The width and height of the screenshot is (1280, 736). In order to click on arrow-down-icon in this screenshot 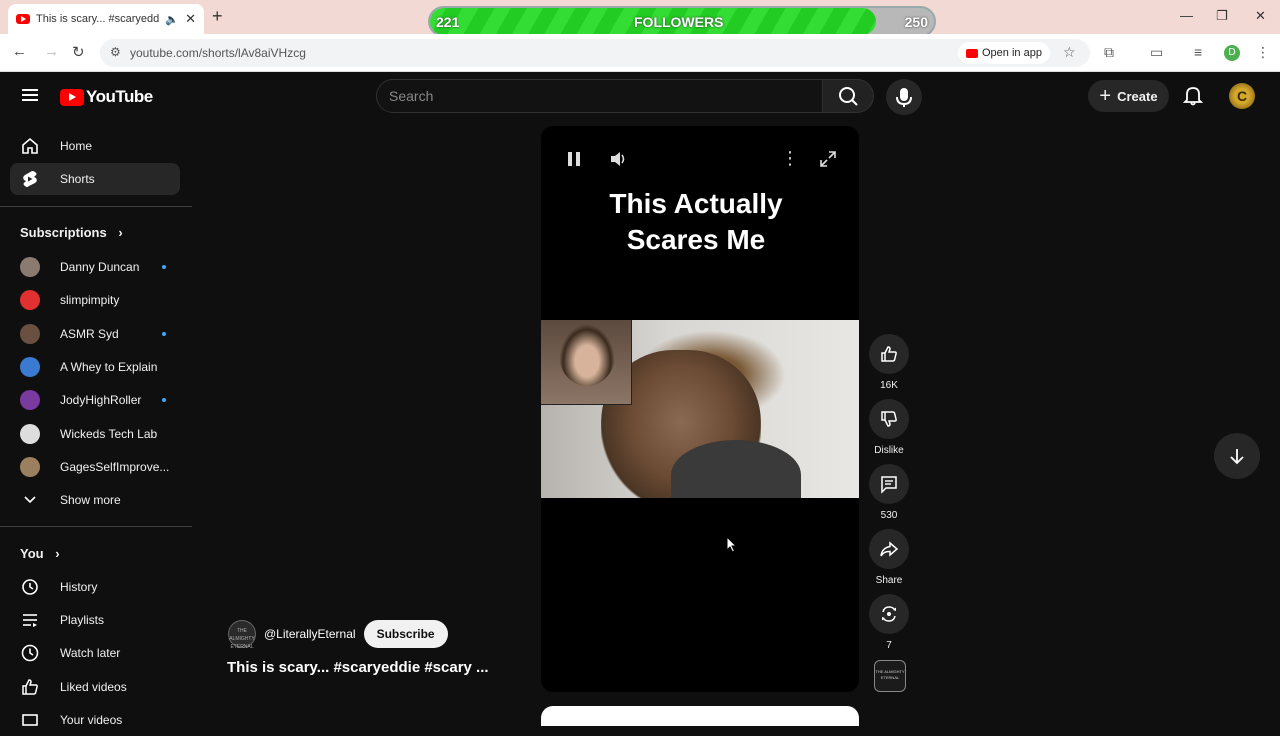, I will do `click(1237, 457)`.